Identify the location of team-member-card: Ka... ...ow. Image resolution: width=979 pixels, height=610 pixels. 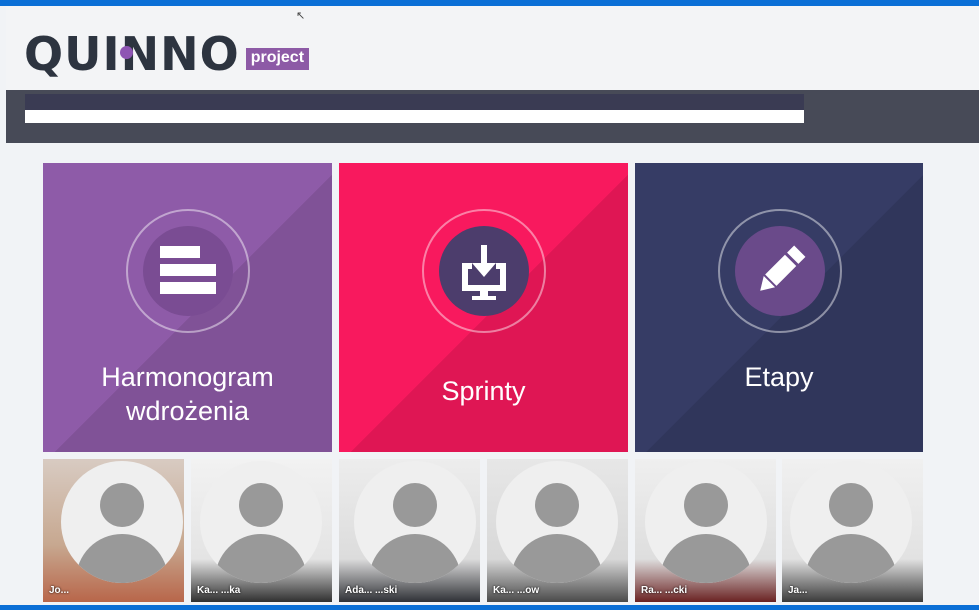
(557, 530).